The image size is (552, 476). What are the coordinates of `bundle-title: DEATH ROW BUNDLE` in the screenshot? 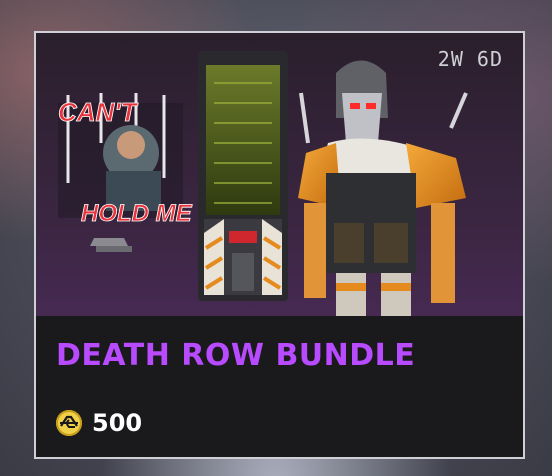 It's located at (236, 355).